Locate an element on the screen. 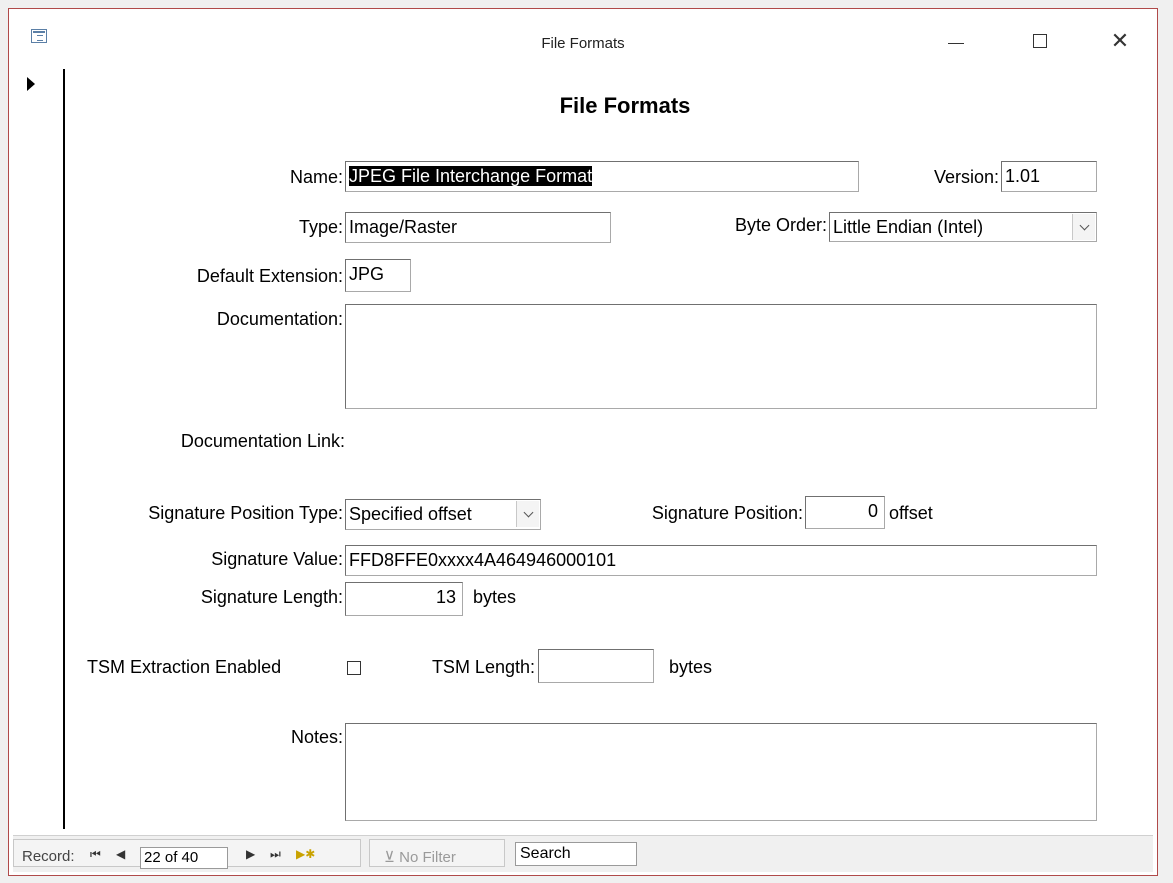  maximize-button is located at coordinates (1040, 41).